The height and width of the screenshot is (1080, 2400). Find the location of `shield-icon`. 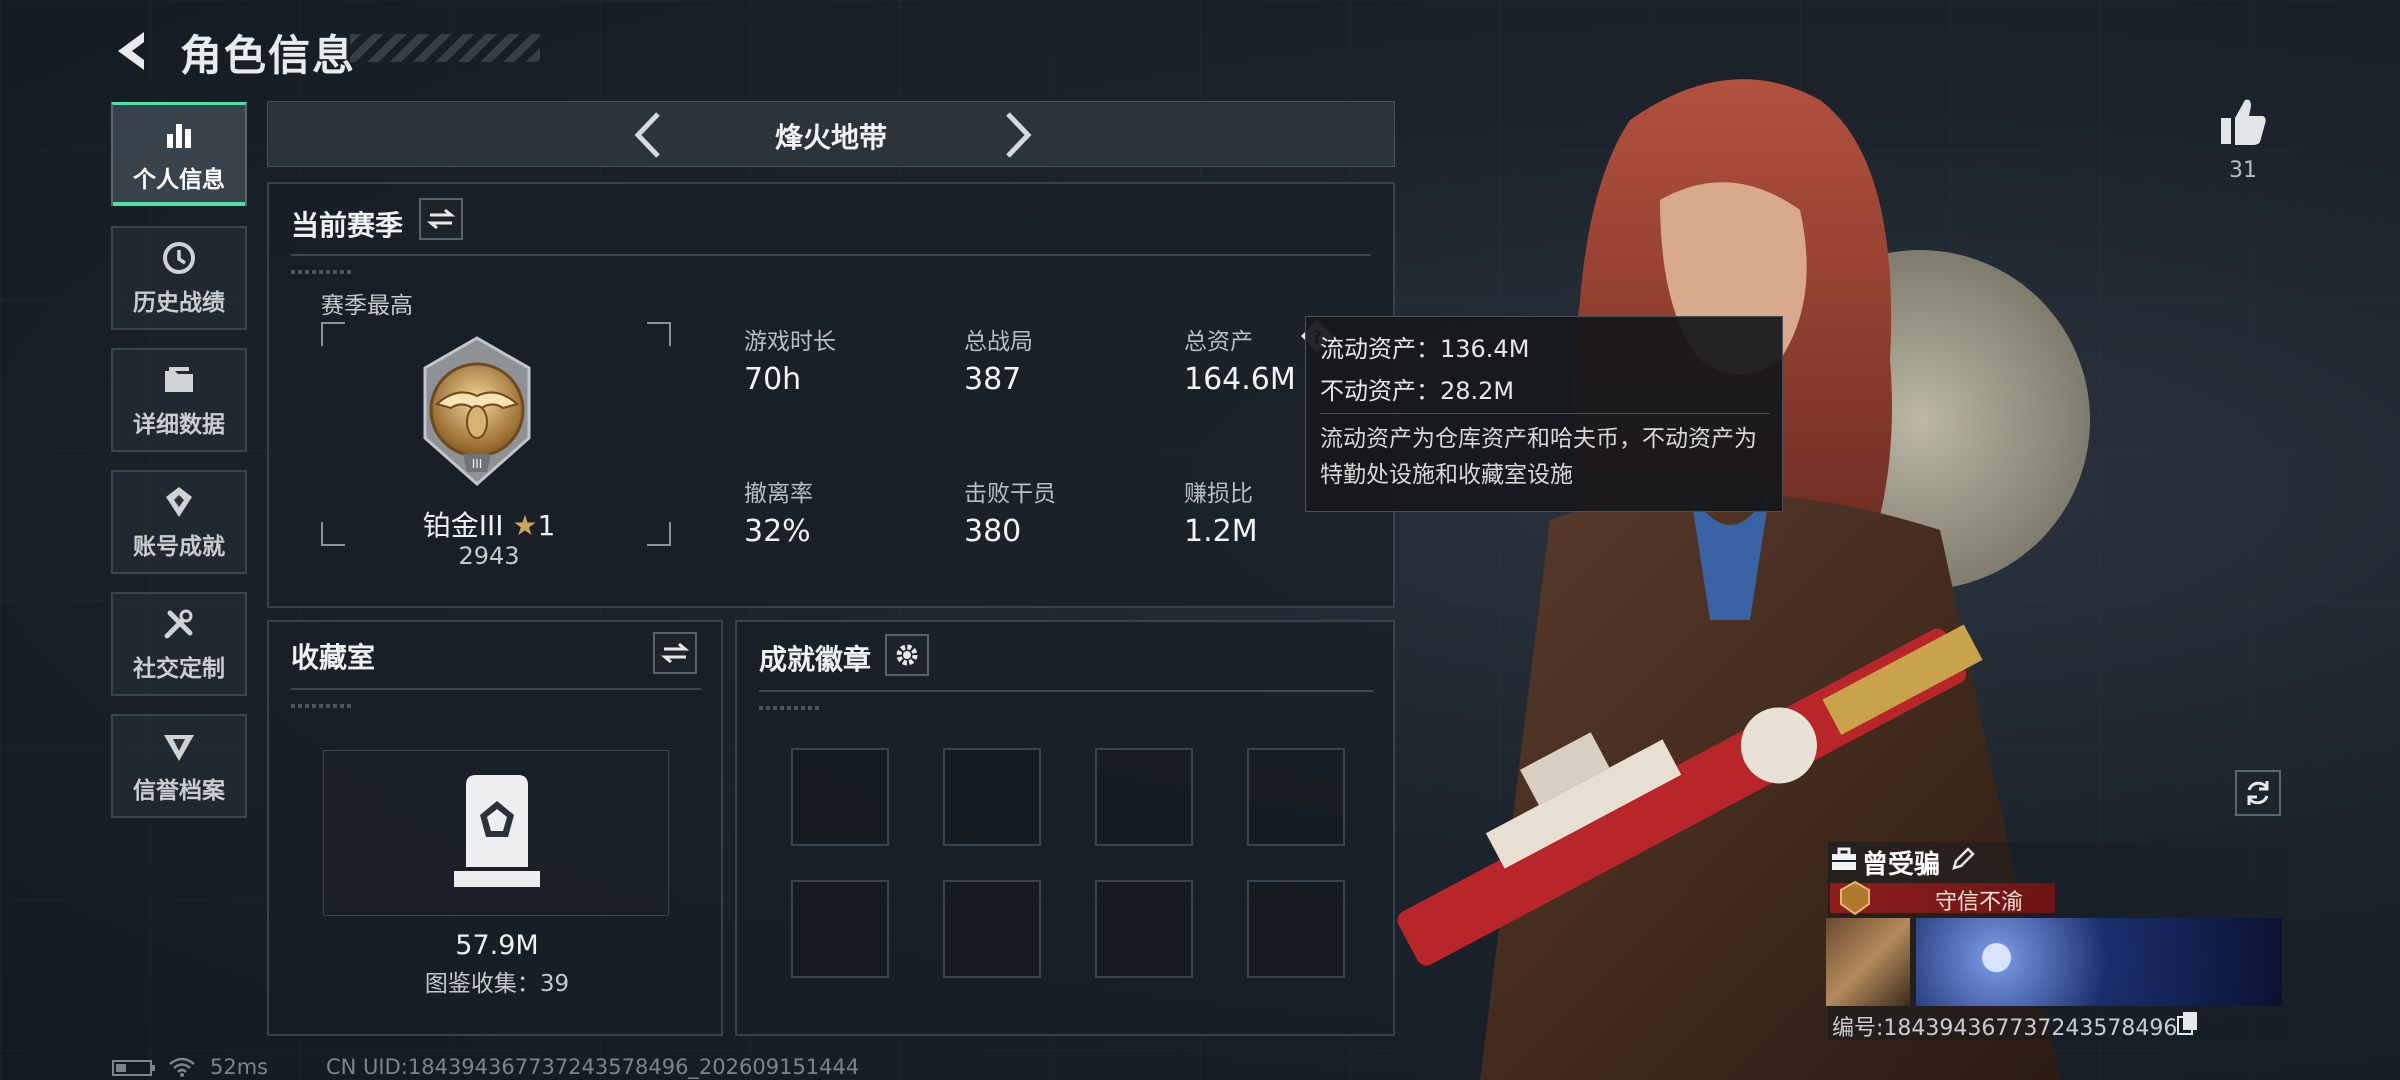

shield-icon is located at coordinates (179, 748).